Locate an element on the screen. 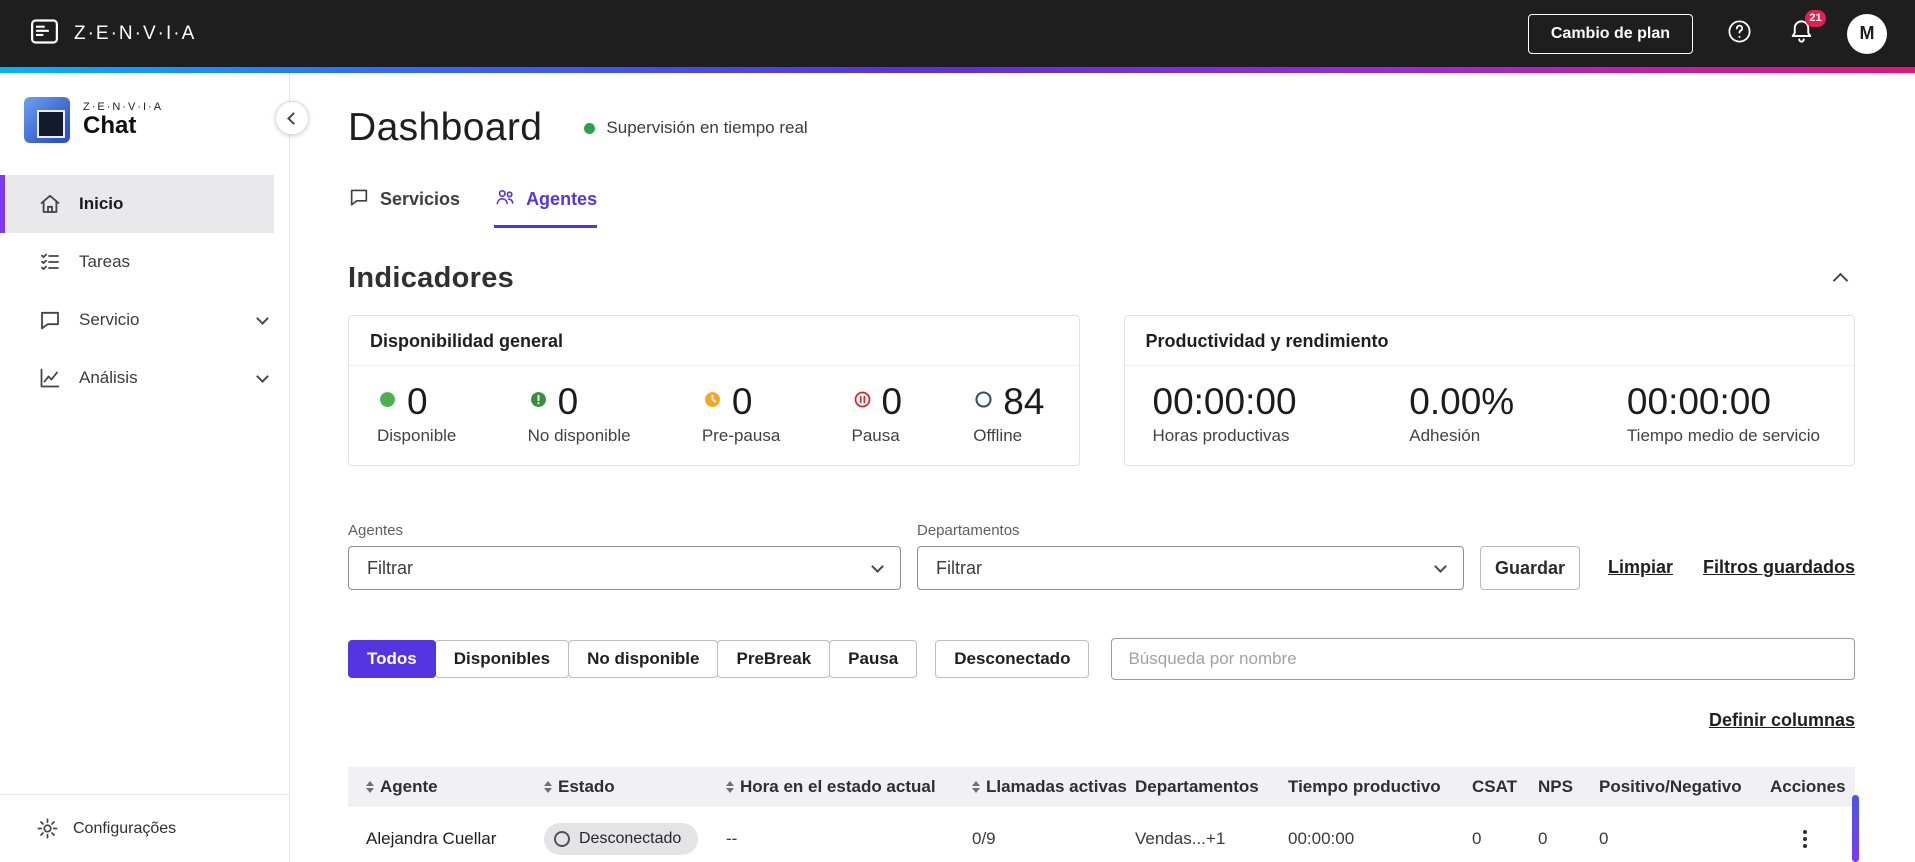  column-header-departamentos: Departamentos is located at coordinates (1197, 786).